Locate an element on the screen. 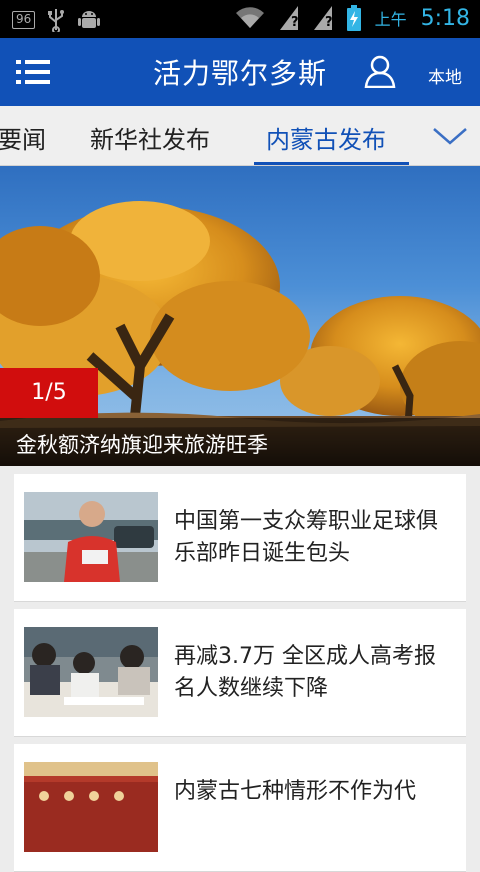 This screenshot has width=480, height=872. tab-headlines: 要闻 is located at coordinates (23, 137).